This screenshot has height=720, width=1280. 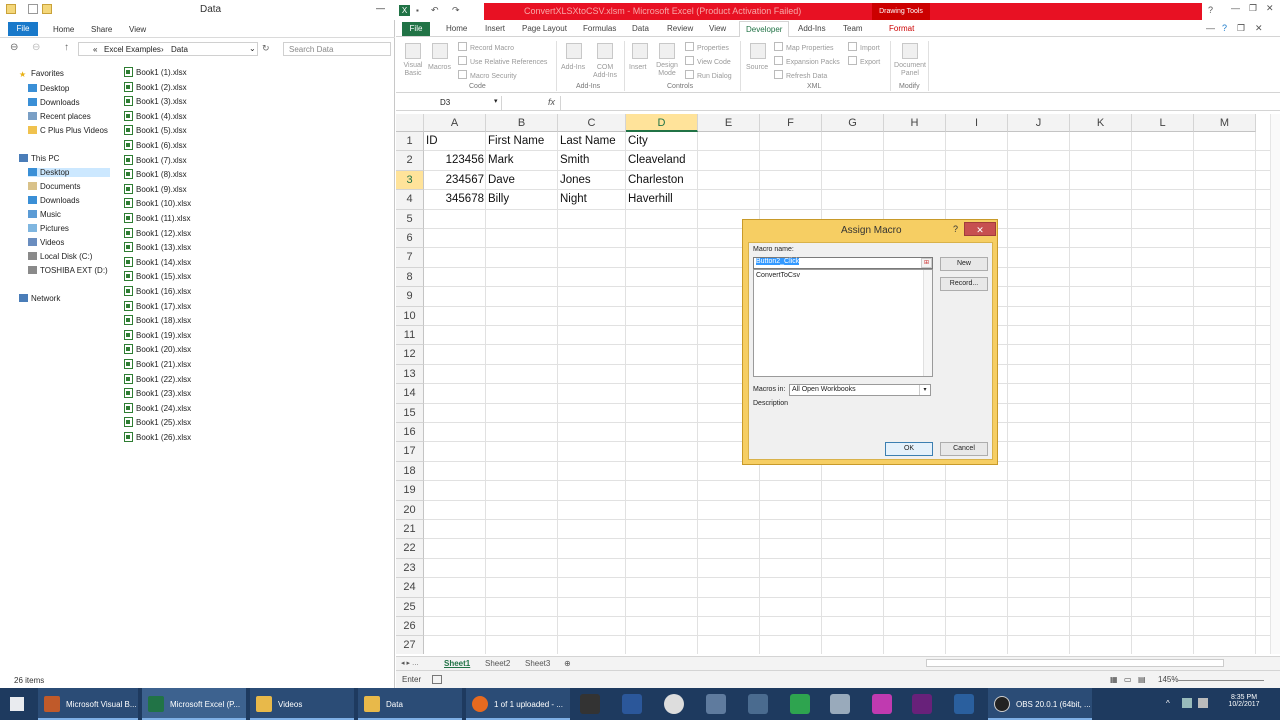 I want to click on macro-record-icon, so click(x=437, y=679).